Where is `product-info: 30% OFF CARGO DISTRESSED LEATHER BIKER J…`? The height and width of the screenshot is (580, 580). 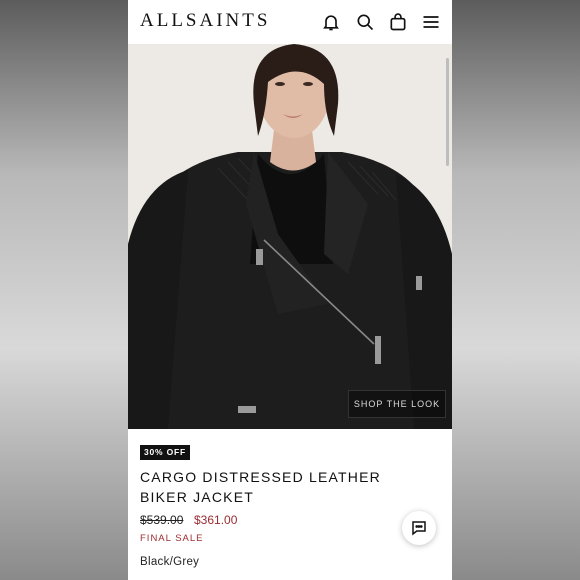
product-info: 30% OFF CARGO DISTRESSED LEATHER BIKER J… is located at coordinates (290, 504).